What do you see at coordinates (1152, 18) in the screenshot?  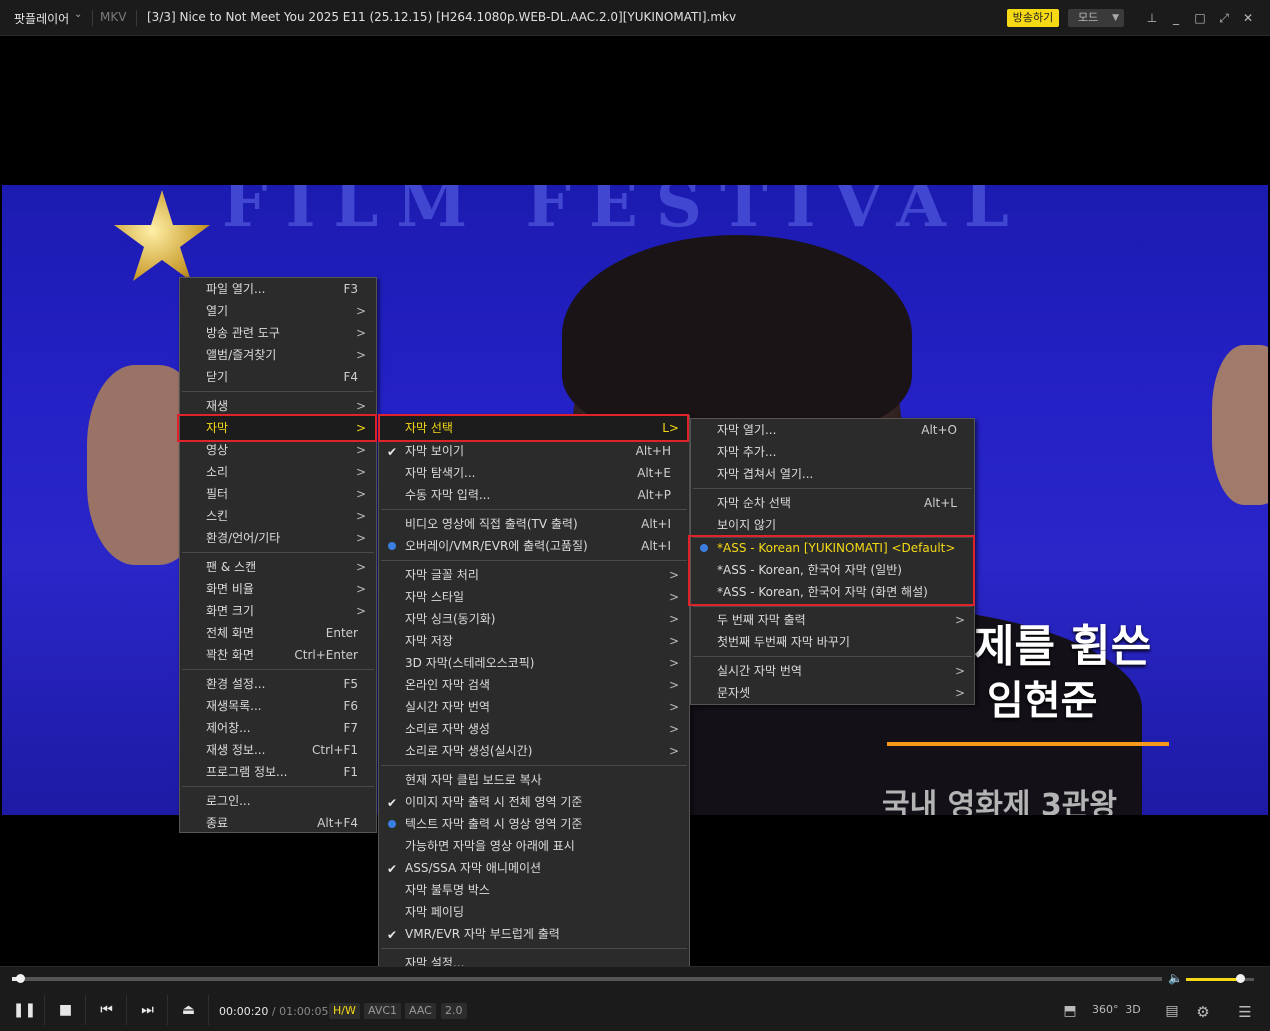 I see `pin-icon: ⊥` at bounding box center [1152, 18].